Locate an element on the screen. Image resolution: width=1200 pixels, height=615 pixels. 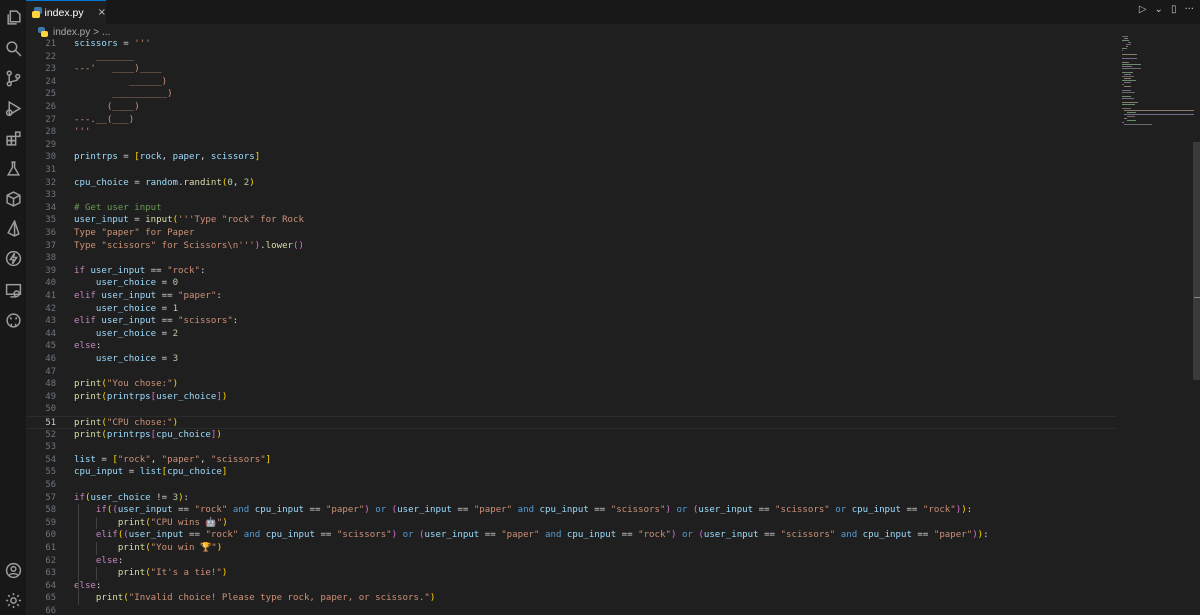
explorer-icon is located at coordinates (13, 17).